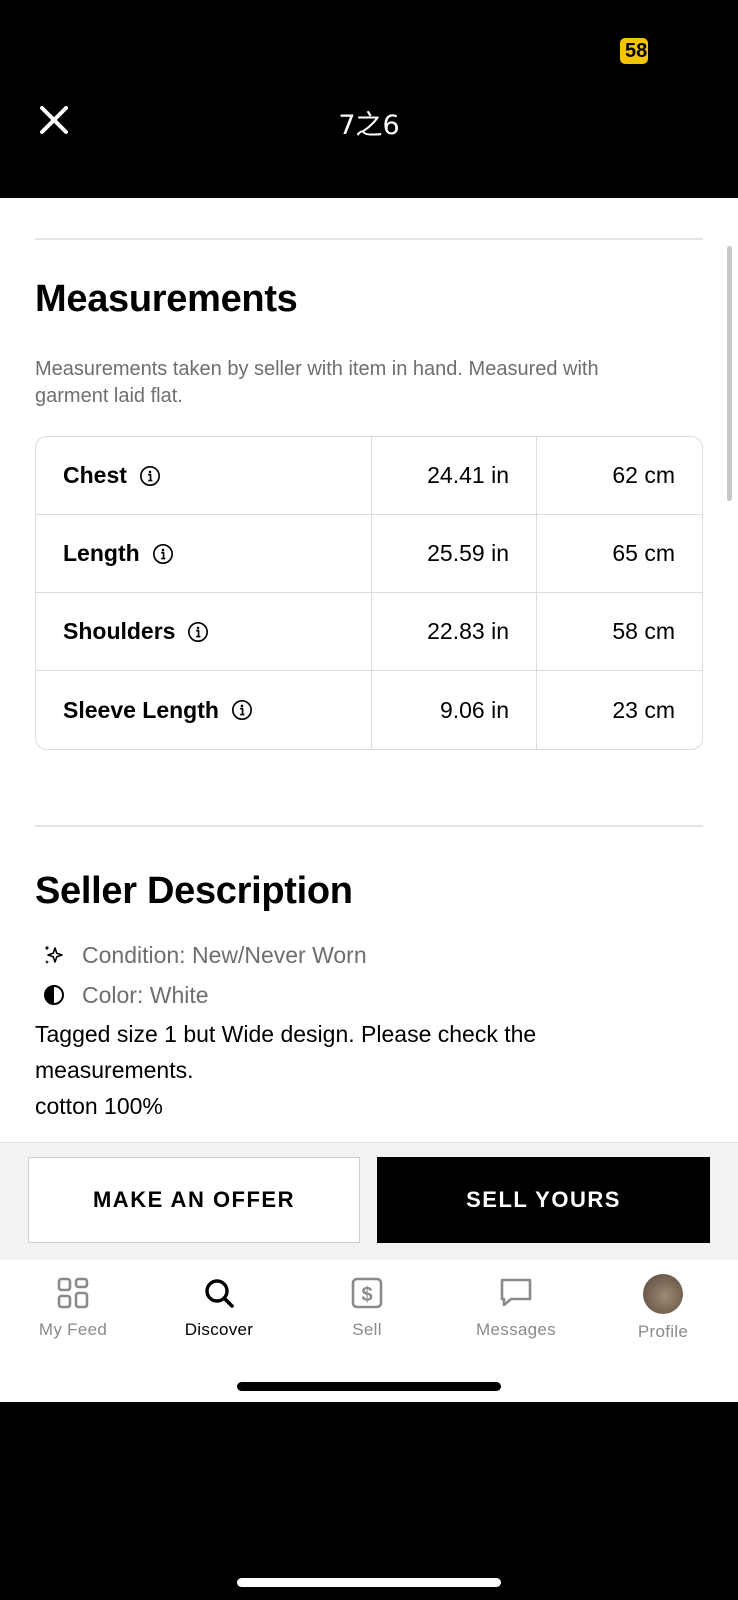  Describe the element at coordinates (95, 475) in the screenshot. I see `row-label-text: Chest` at that location.